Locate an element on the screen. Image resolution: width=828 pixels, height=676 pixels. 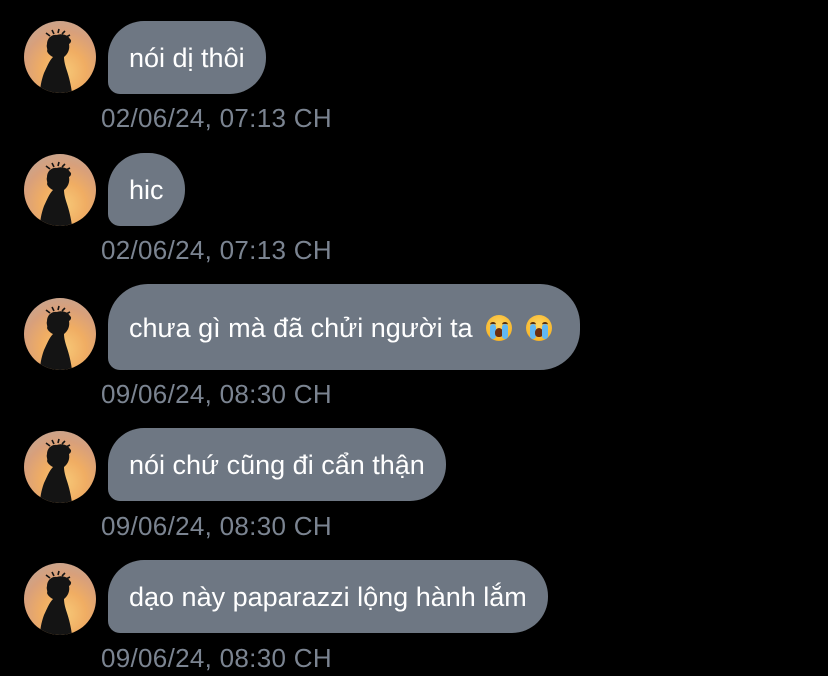
message-bubble: hic is located at coordinates (146, 189).